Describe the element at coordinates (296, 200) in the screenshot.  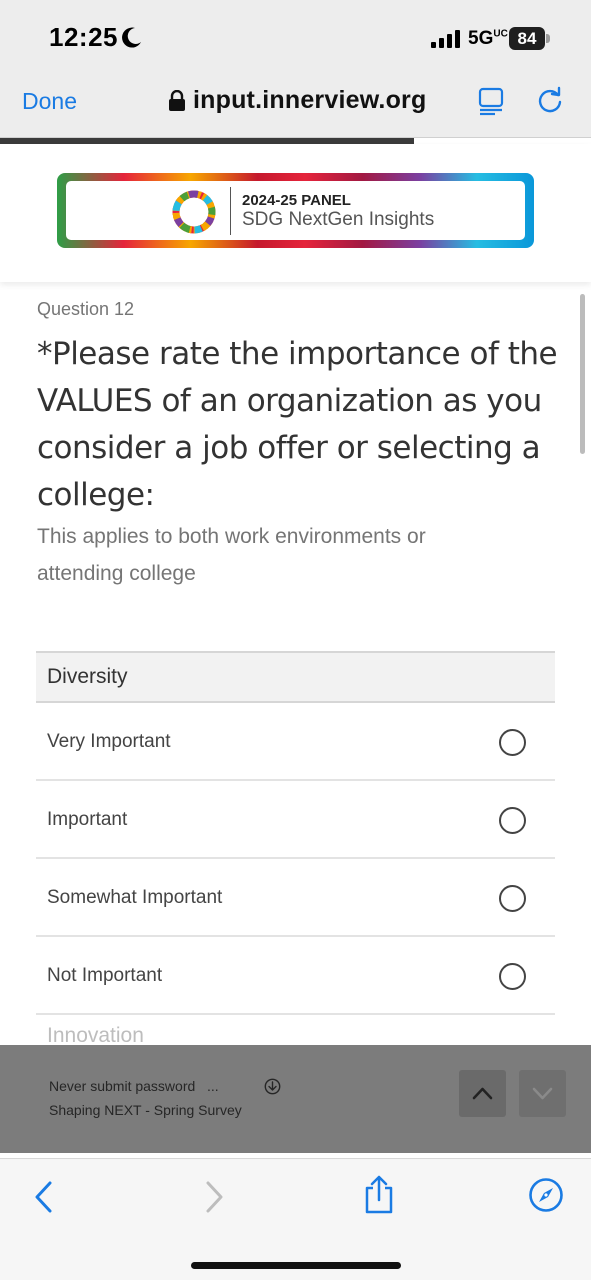
I see `banner-title: 2024-25 PANEL` at that location.